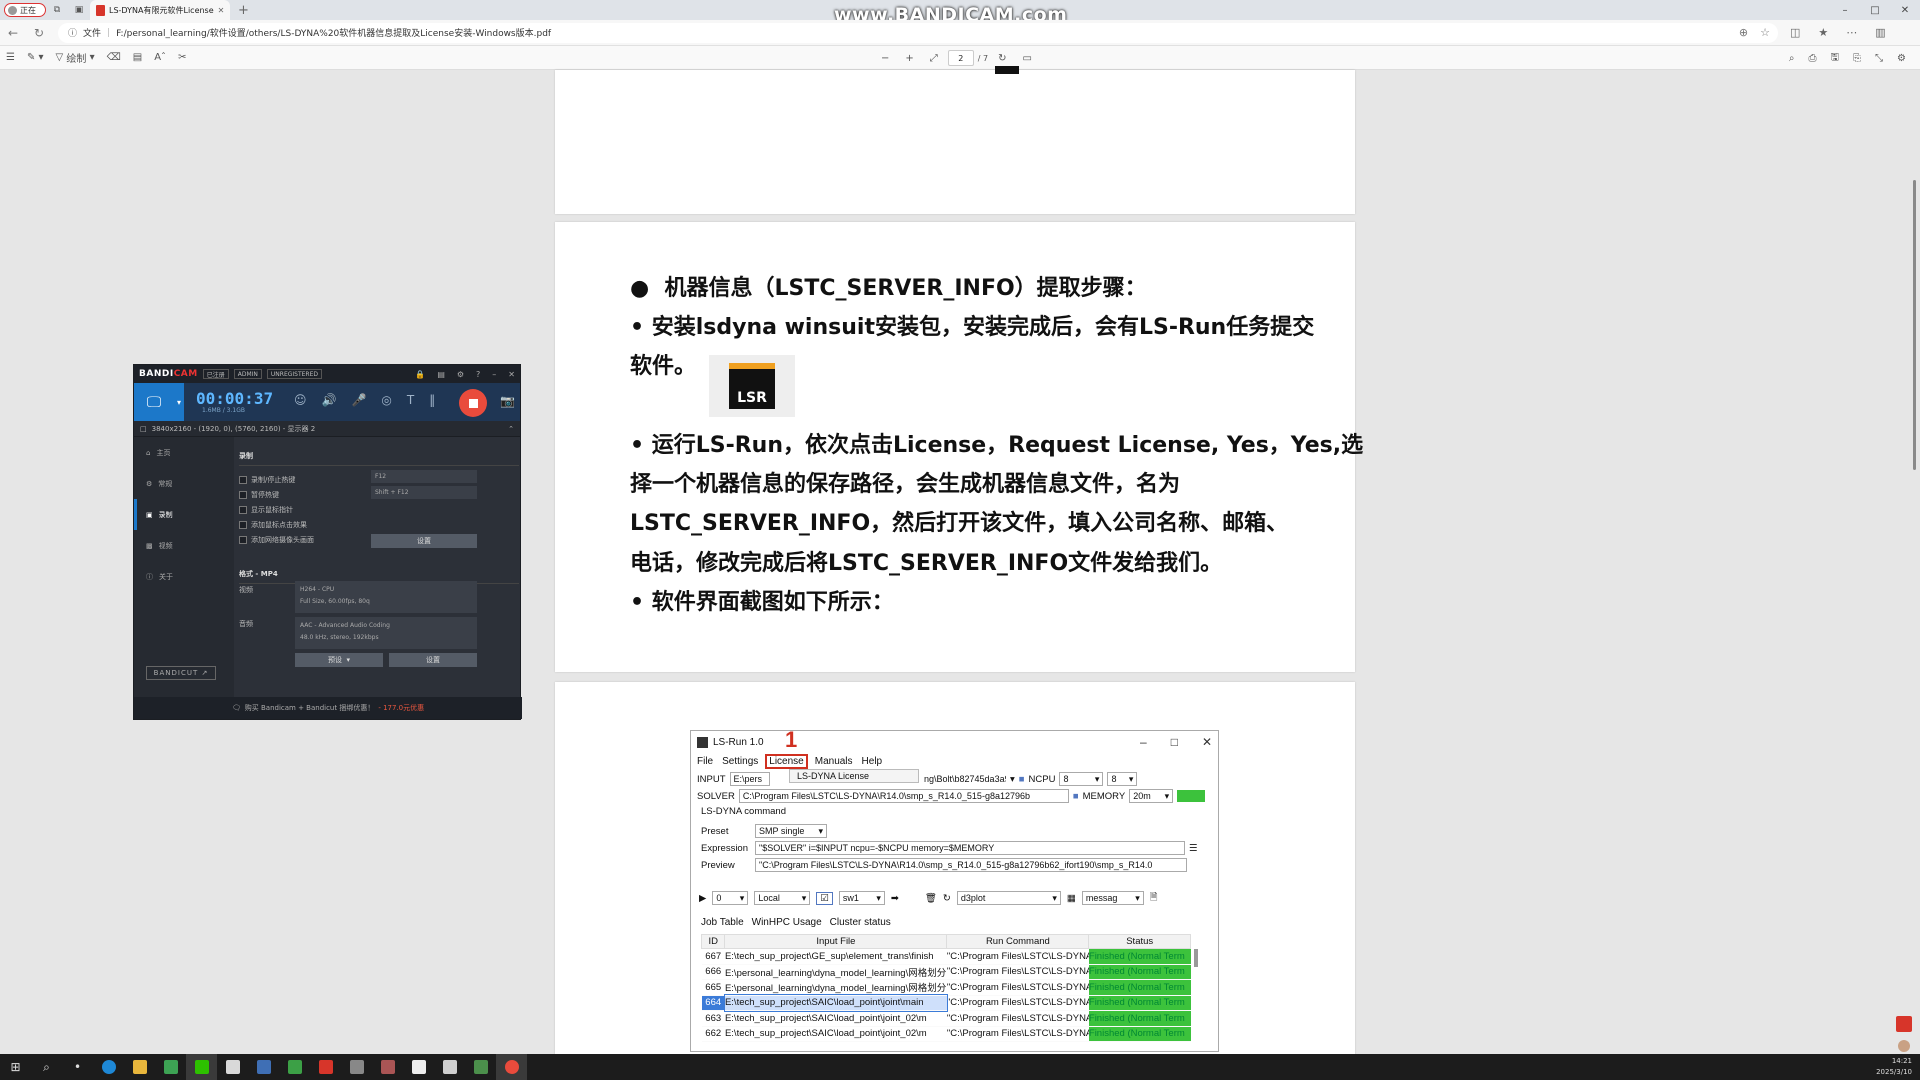 Image resolution: width=1920 pixels, height=1080 pixels. Describe the element at coordinates (473, 403) in the screenshot. I see `stop-record-button` at that location.